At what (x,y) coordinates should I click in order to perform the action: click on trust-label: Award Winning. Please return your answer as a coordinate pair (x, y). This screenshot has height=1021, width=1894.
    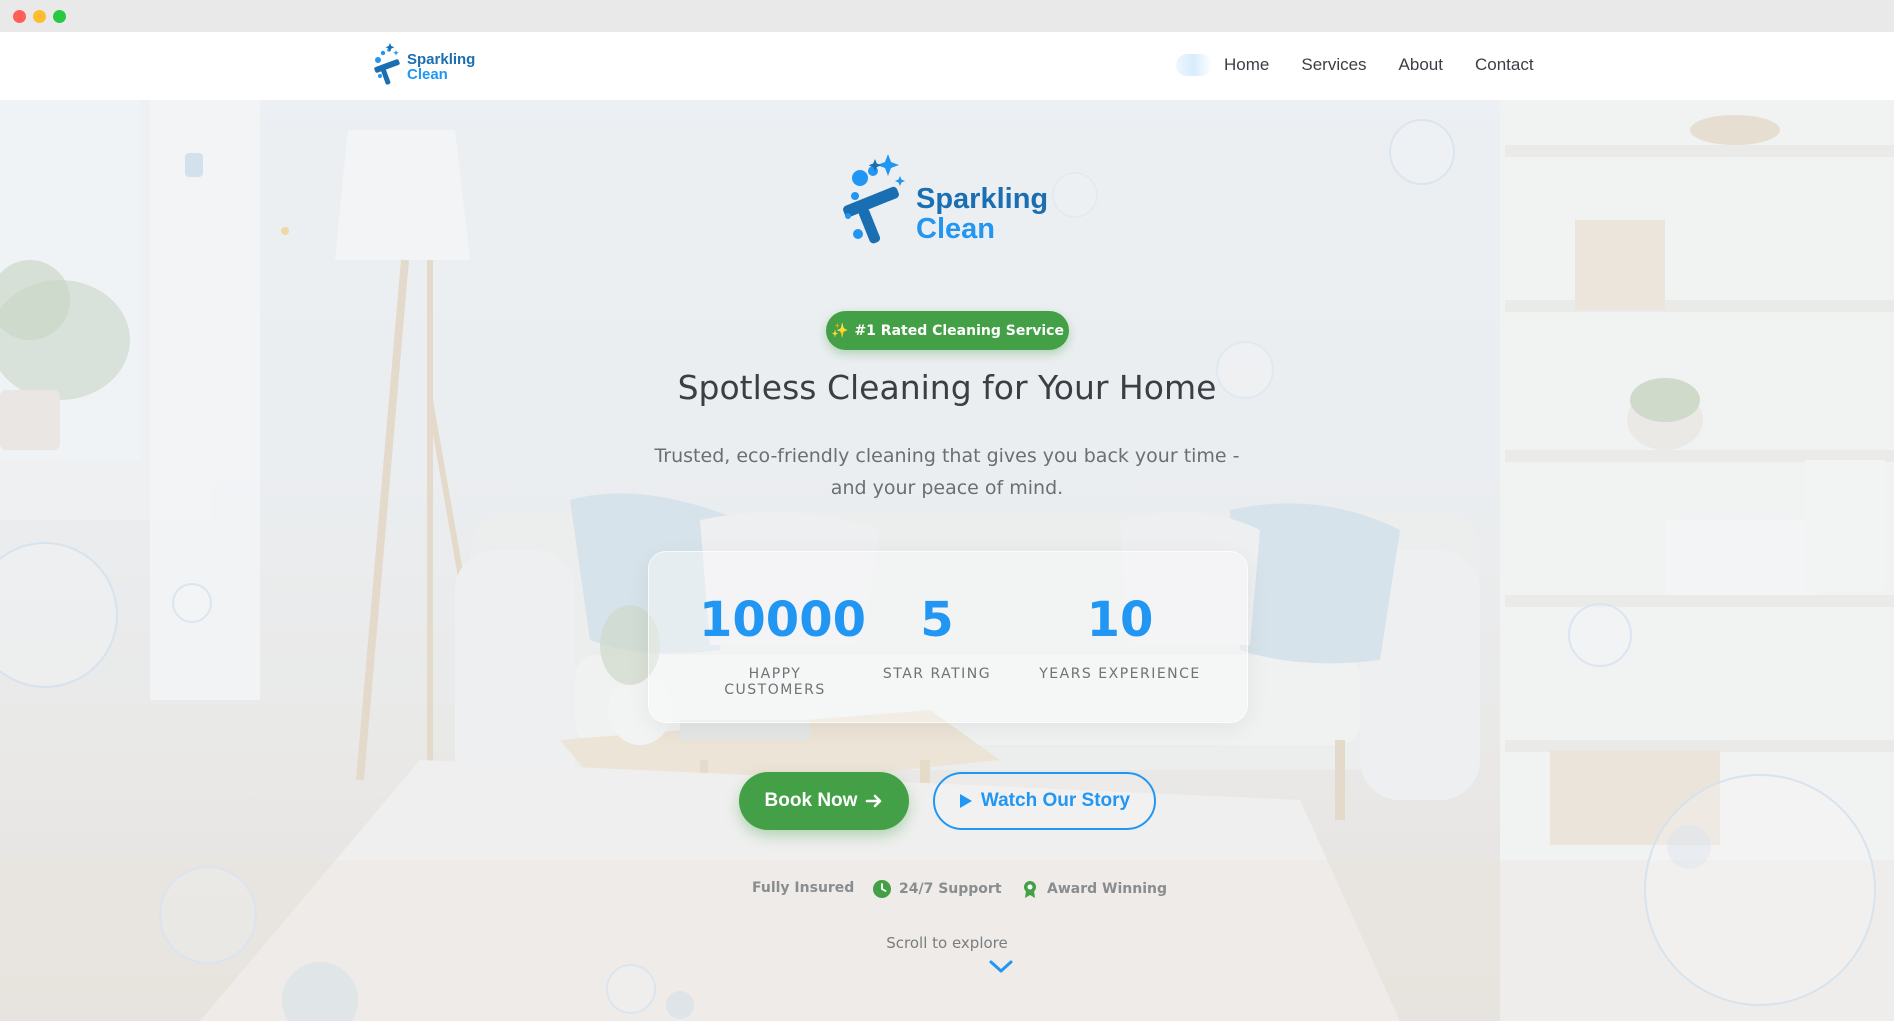
    Looking at the image, I should click on (1107, 889).